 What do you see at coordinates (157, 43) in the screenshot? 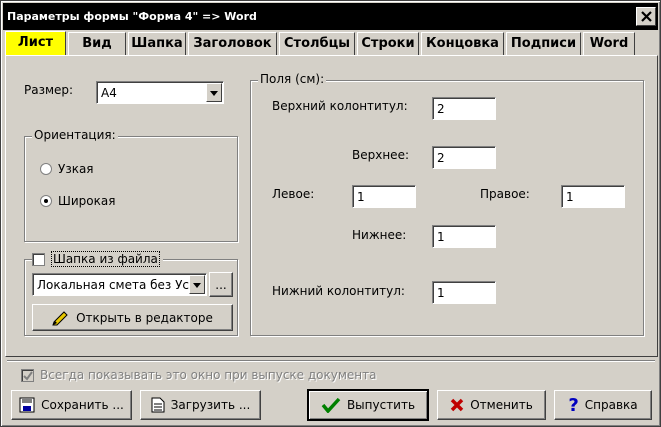
I see `tab-header: Шапка` at bounding box center [157, 43].